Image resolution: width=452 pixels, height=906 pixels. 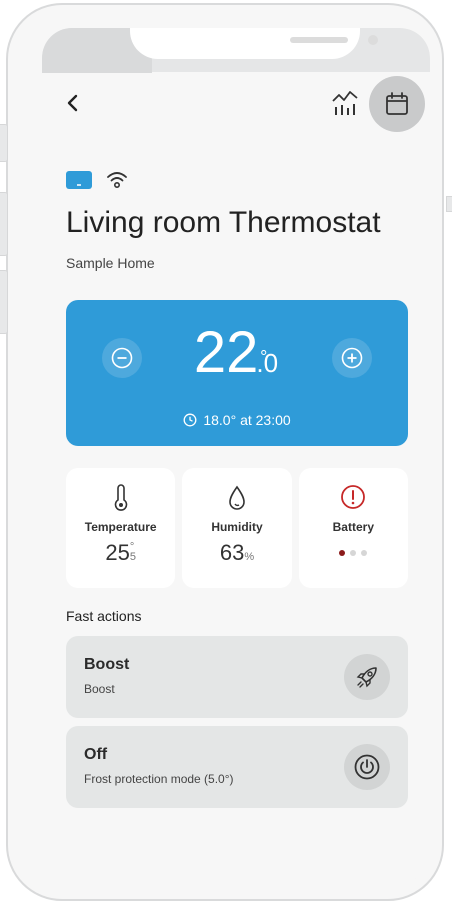 I want to click on plus-icon, so click(x=352, y=358).